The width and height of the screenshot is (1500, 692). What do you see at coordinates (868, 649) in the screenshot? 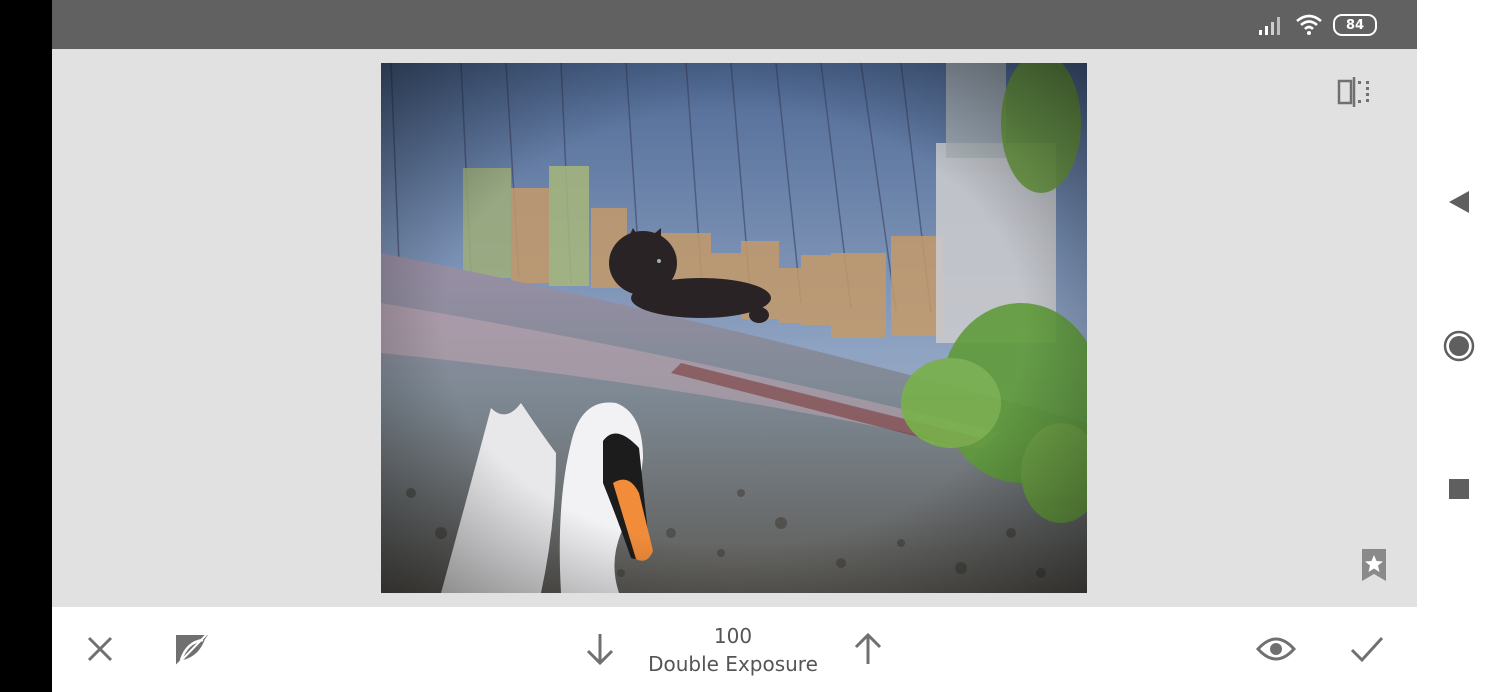
I see `arrow-up-icon` at bounding box center [868, 649].